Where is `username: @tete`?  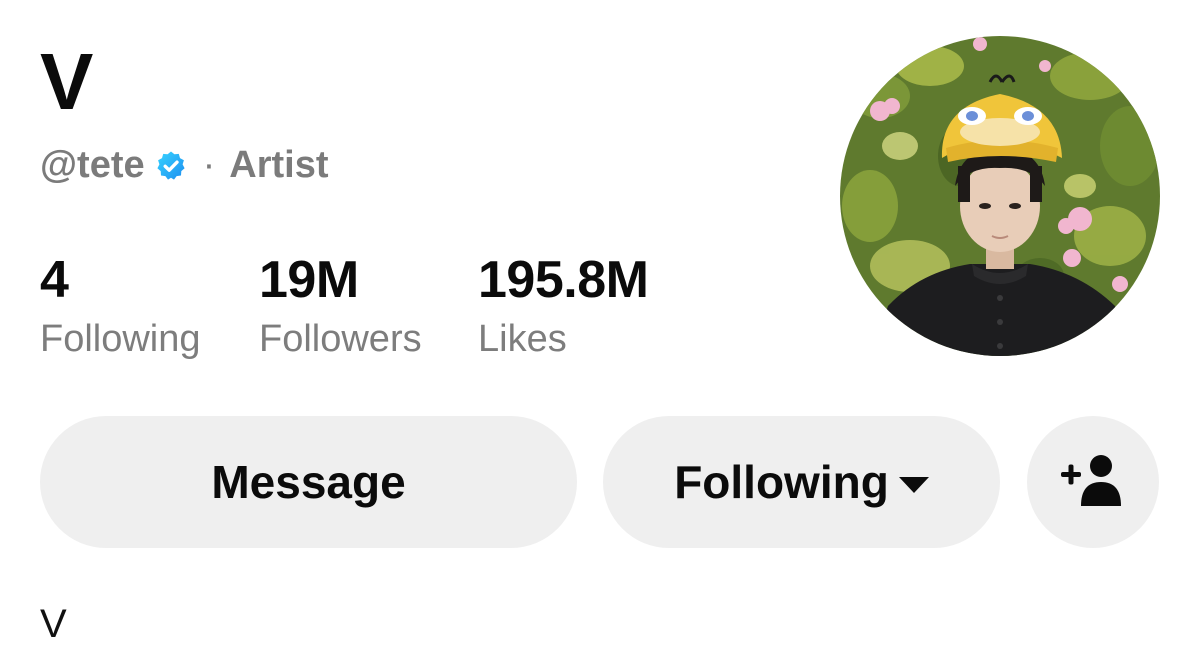 username: @tete is located at coordinates (92, 164).